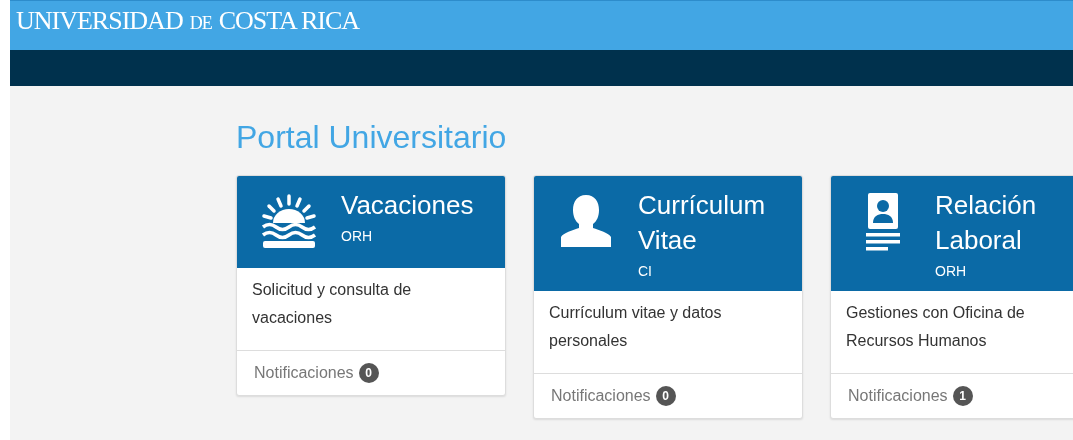  Describe the element at coordinates (586, 221) in the screenshot. I see `person-silhouette-icon` at that location.